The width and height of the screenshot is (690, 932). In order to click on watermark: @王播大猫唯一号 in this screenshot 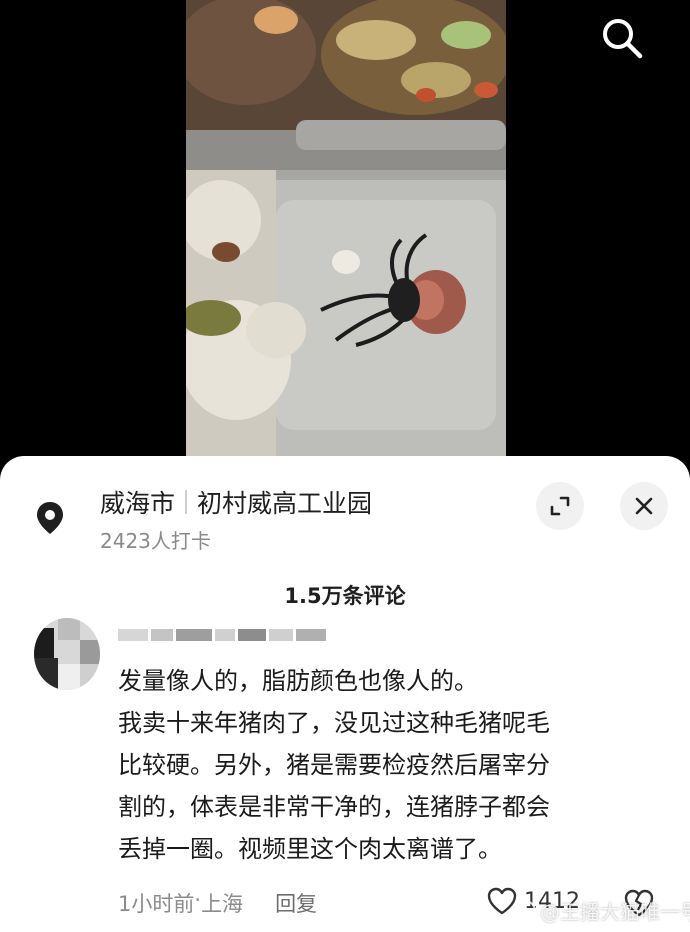, I will do `click(602, 910)`.